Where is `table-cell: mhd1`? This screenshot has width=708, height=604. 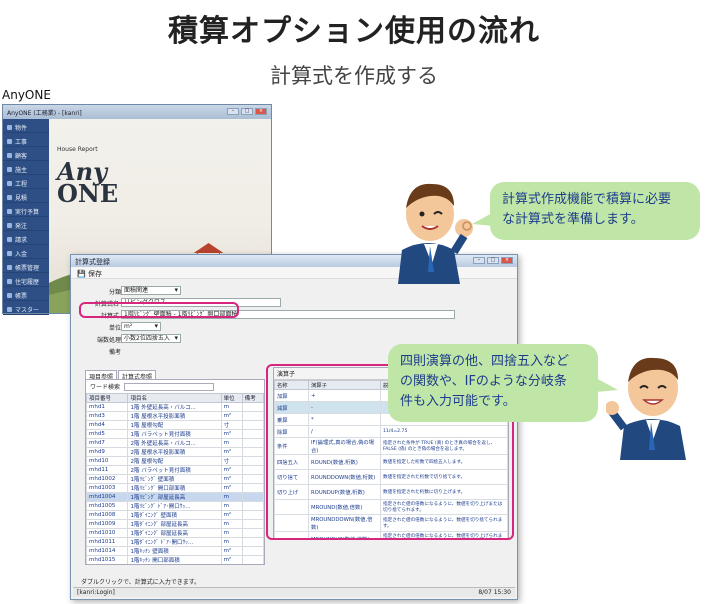 table-cell: mhd1 is located at coordinates (107, 407).